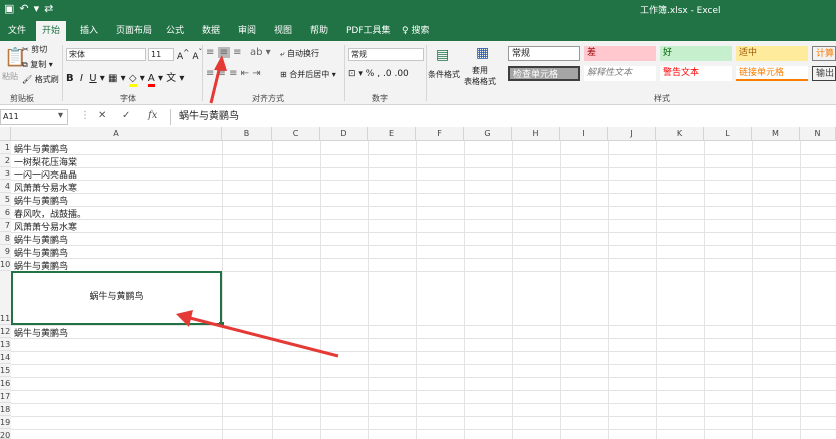  What do you see at coordinates (776, 134) in the screenshot?
I see `column-header-m: M` at bounding box center [776, 134].